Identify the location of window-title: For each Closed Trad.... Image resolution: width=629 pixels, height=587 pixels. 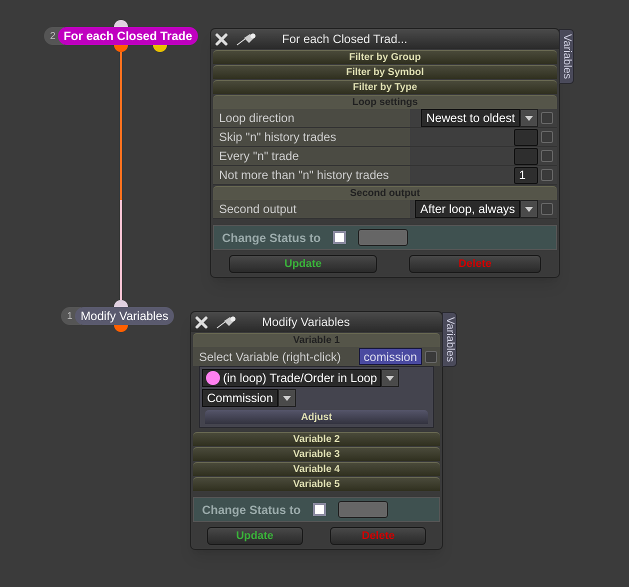
(345, 39).